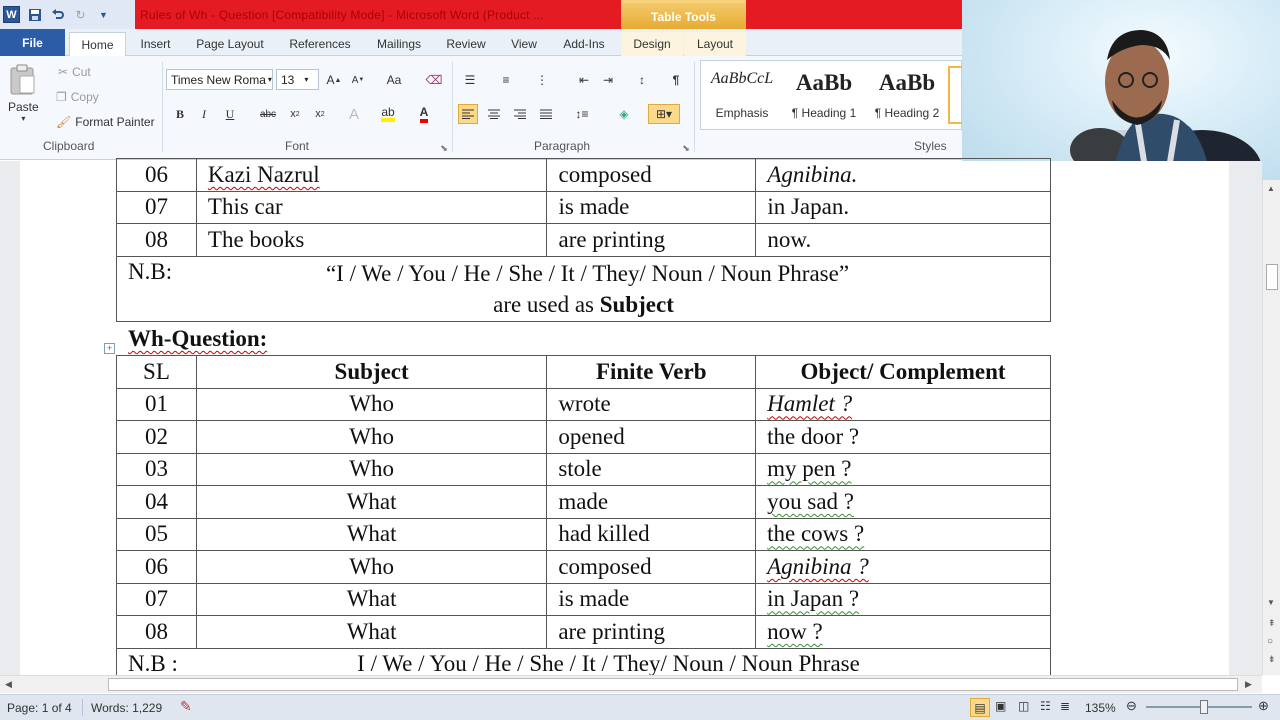 The width and height of the screenshot is (1280, 720). Describe the element at coordinates (103, 14) in the screenshot. I see `customize-qat-icon: ▼` at that location.